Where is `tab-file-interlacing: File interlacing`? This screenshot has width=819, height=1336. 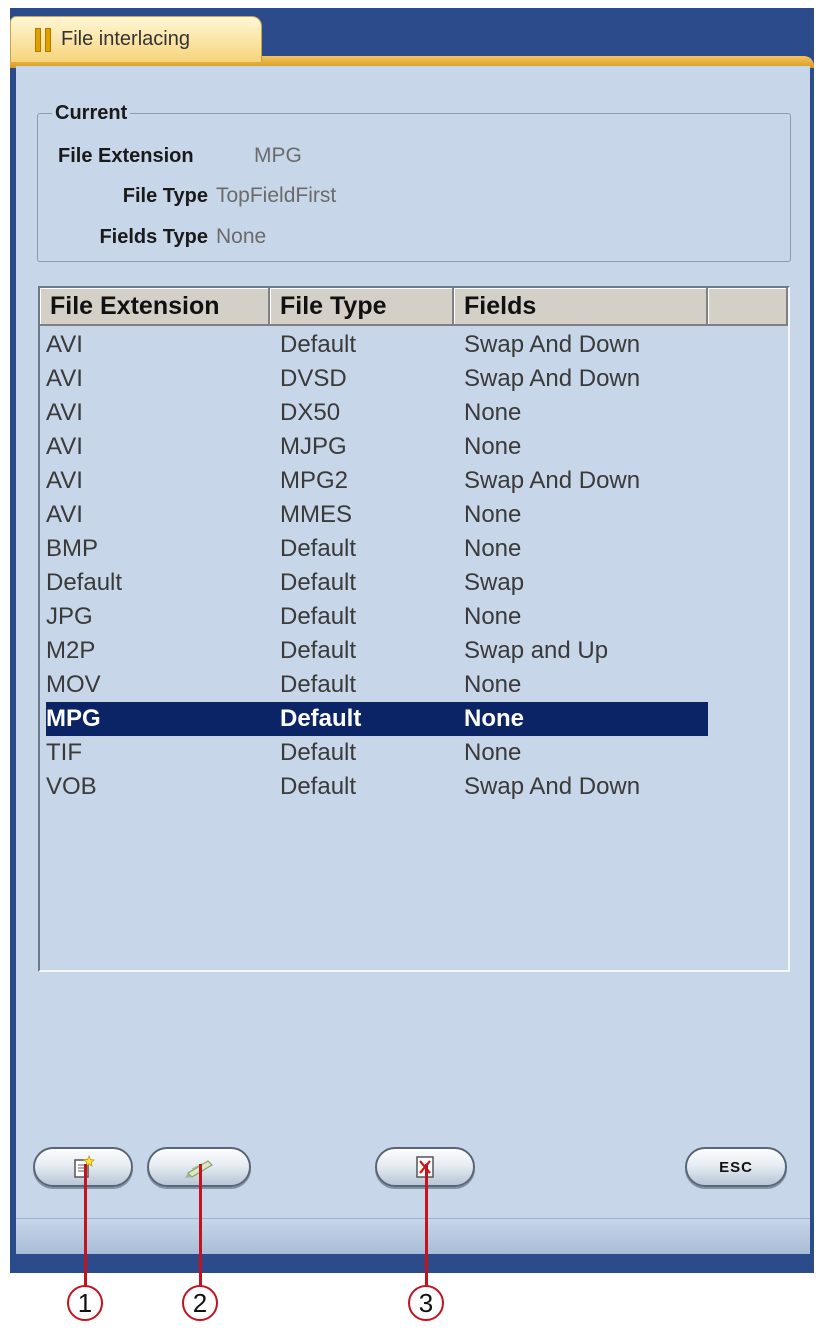 tab-file-interlacing: File interlacing is located at coordinates (136, 39).